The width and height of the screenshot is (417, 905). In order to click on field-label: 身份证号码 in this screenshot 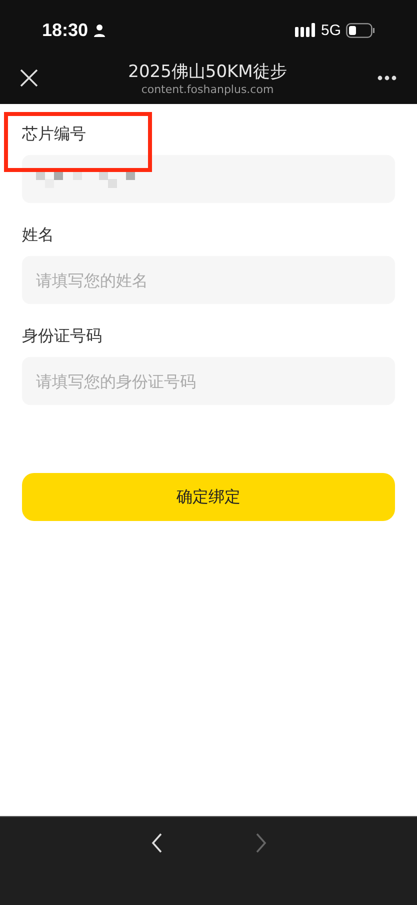, I will do `click(62, 336)`.